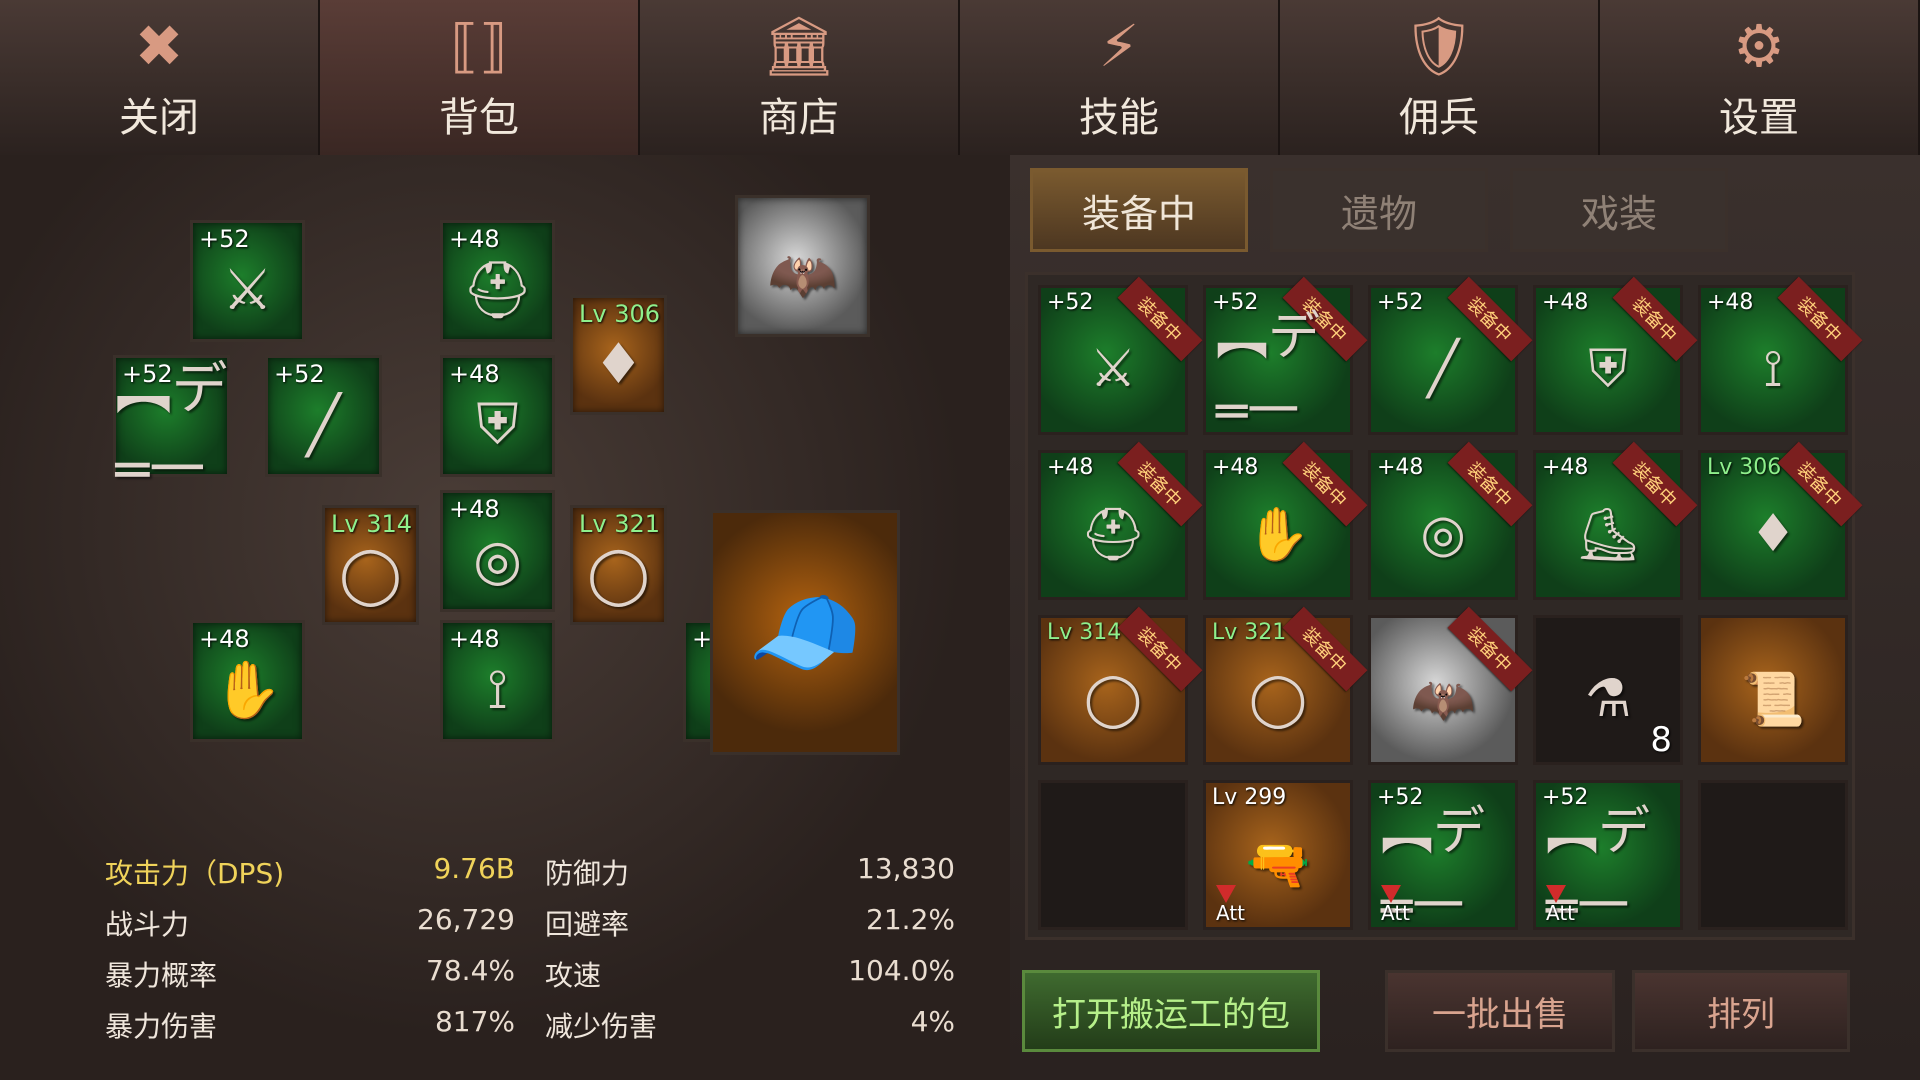 Image resolution: width=1920 pixels, height=1080 pixels. What do you see at coordinates (910, 919) in the screenshot?
I see `stat-value: 21.2%` at bounding box center [910, 919].